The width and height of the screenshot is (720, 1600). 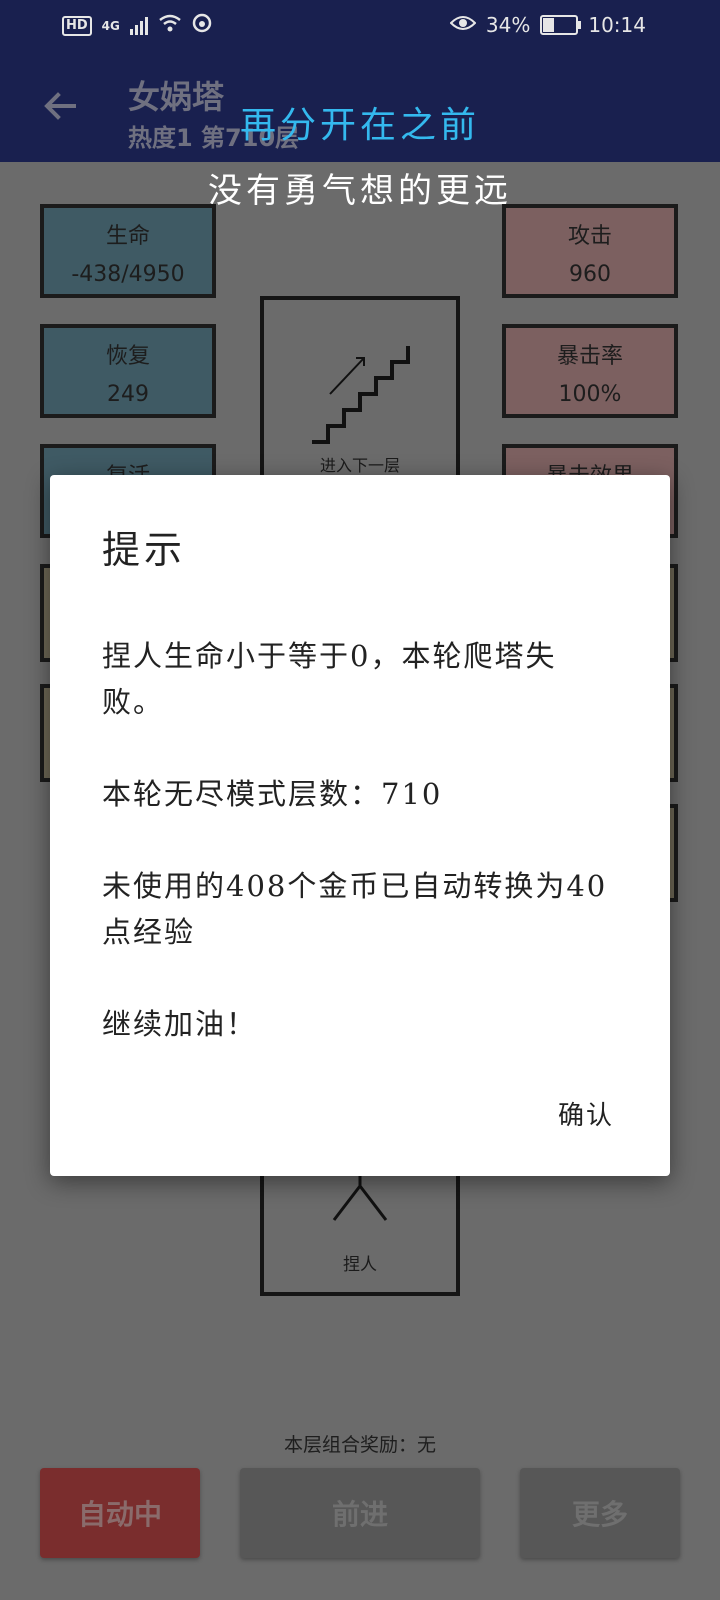 I want to click on clock: 10:14, so click(x=617, y=25).